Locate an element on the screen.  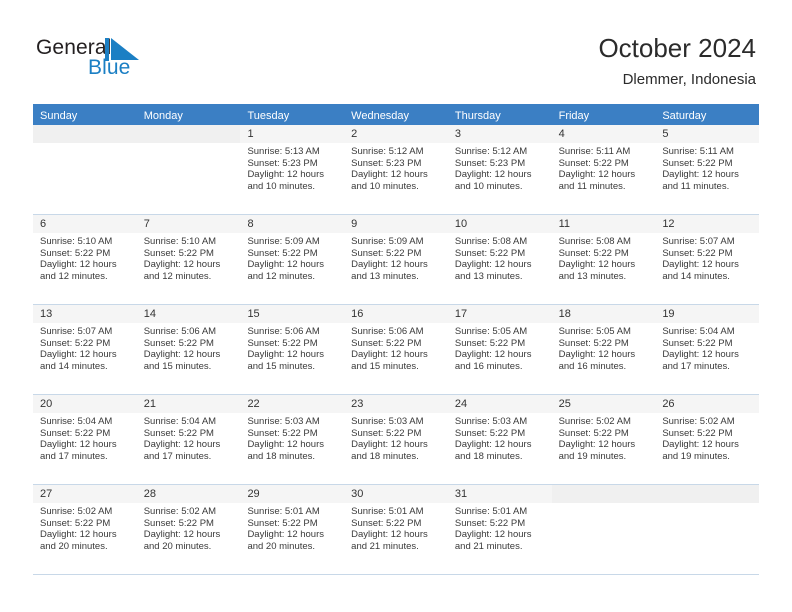
day-number: 28 is located at coordinates (188, 494).